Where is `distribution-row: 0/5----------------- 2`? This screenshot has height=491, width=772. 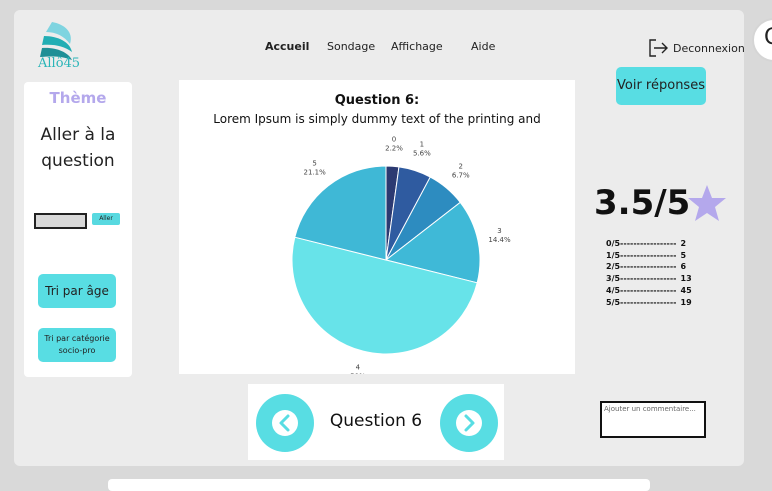
distribution-row: 0/5----------------- 2 is located at coordinates (649, 244).